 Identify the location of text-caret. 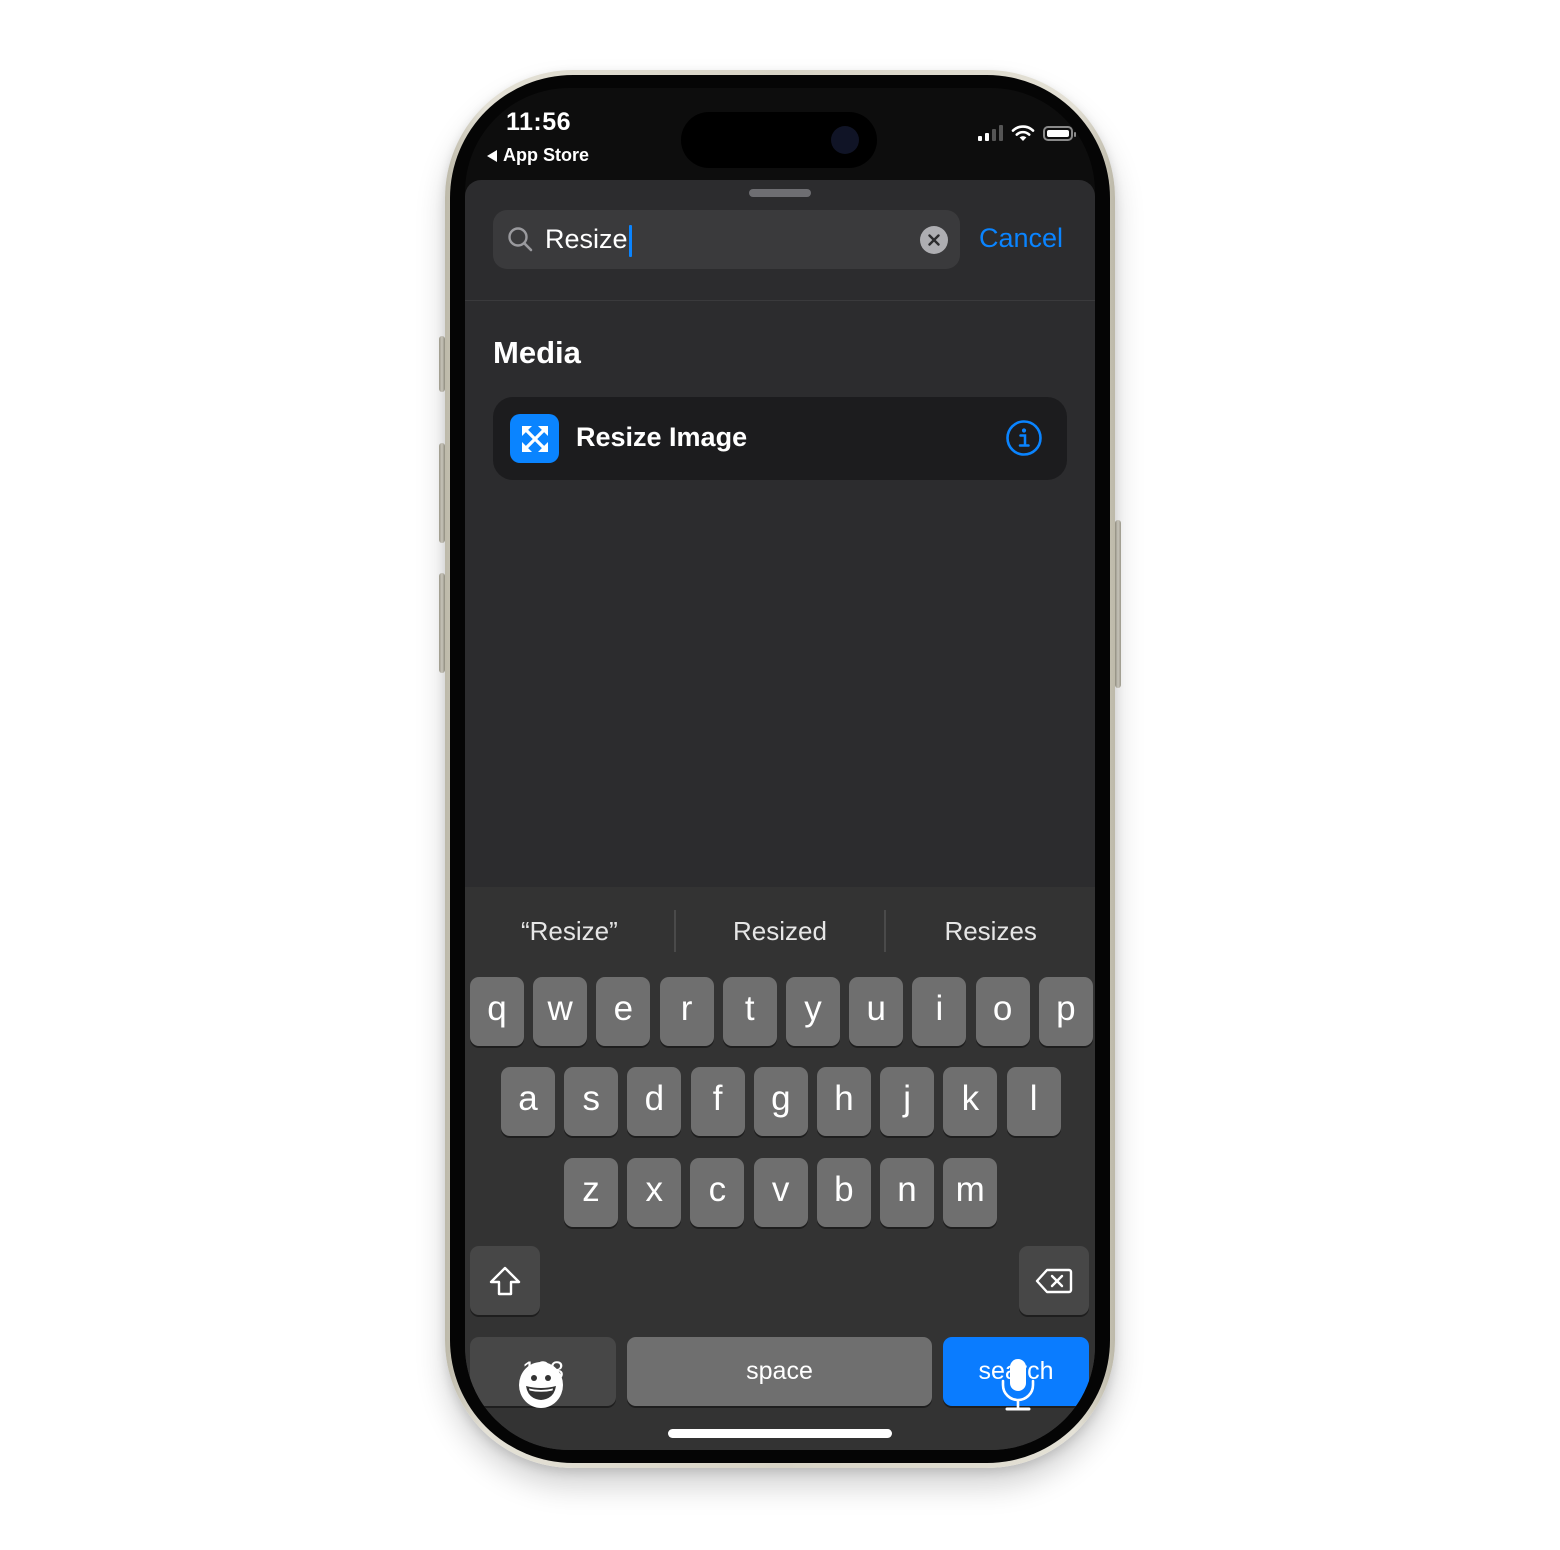
(630, 240).